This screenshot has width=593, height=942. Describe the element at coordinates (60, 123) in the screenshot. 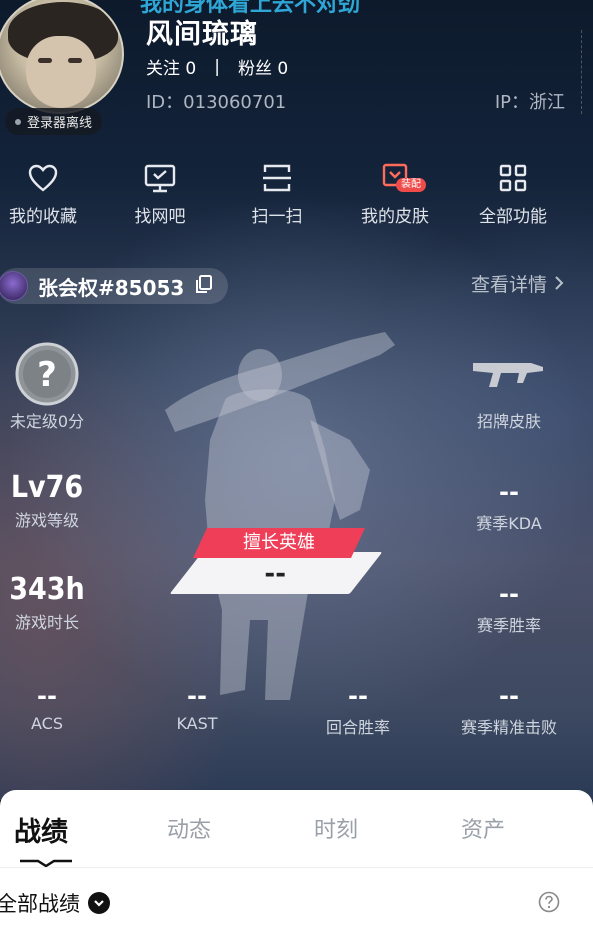

I see `status-text: 登录器离线` at that location.